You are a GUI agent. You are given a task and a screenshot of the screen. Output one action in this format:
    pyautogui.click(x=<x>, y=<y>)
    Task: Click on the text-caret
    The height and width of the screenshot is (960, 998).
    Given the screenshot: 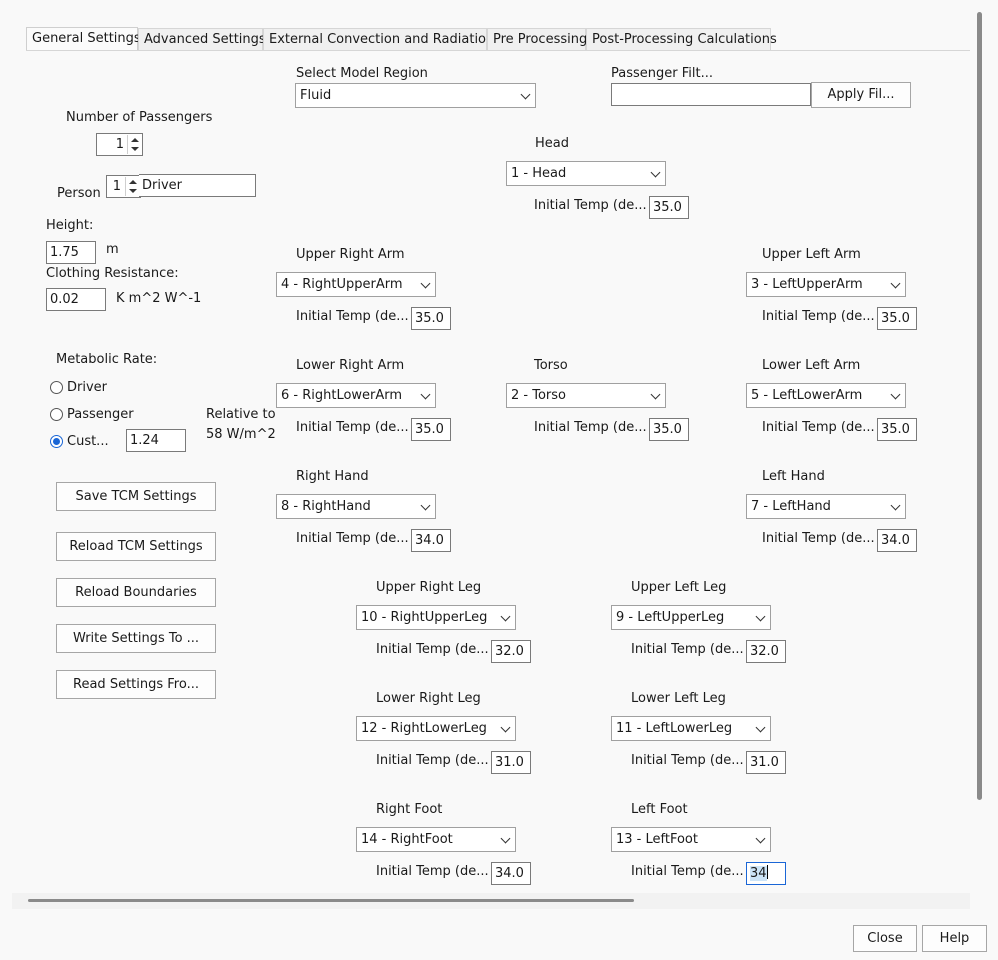 What is the action you would take?
    pyautogui.click(x=767, y=872)
    